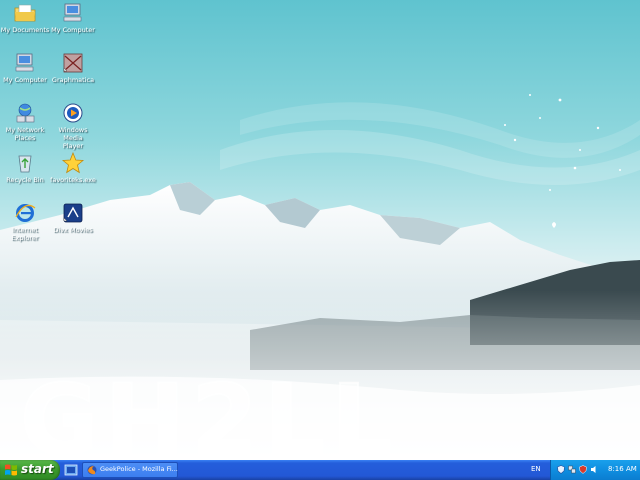 Image resolution: width=640 pixels, height=480 pixels. Describe the element at coordinates (73, 163) in the screenshot. I see `star-icon` at that location.